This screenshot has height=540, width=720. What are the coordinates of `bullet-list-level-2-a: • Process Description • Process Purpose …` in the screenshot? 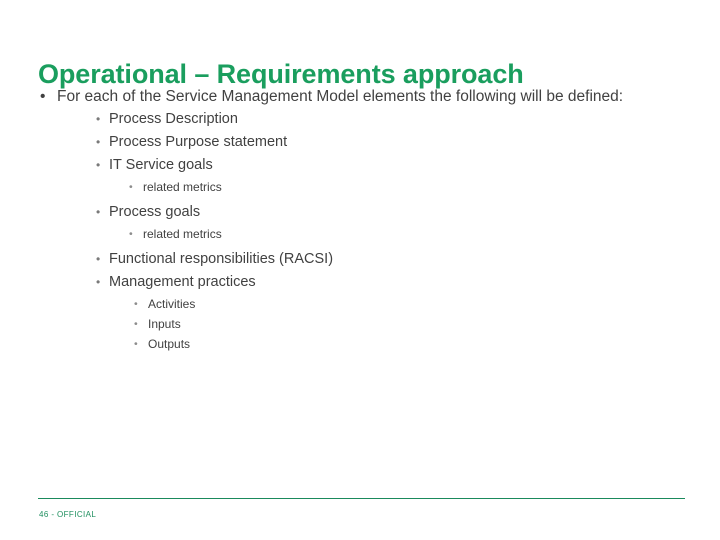 It's located at (363, 142).